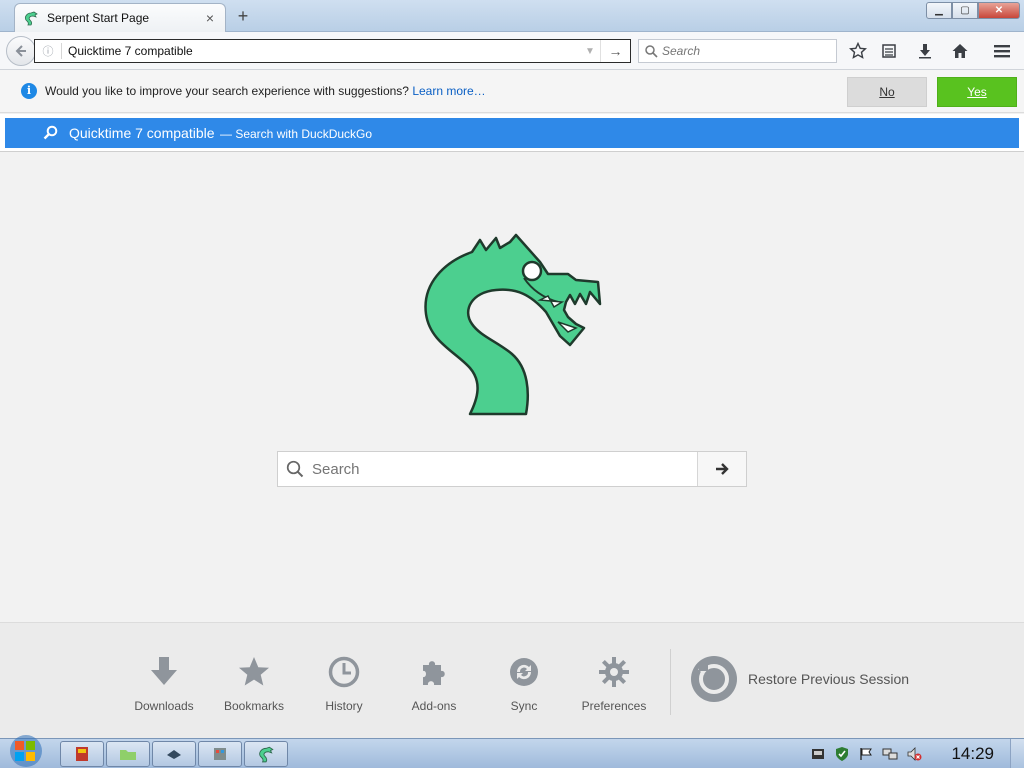 This screenshot has height=768, width=1024. I want to click on search-bar, so click(737, 51).